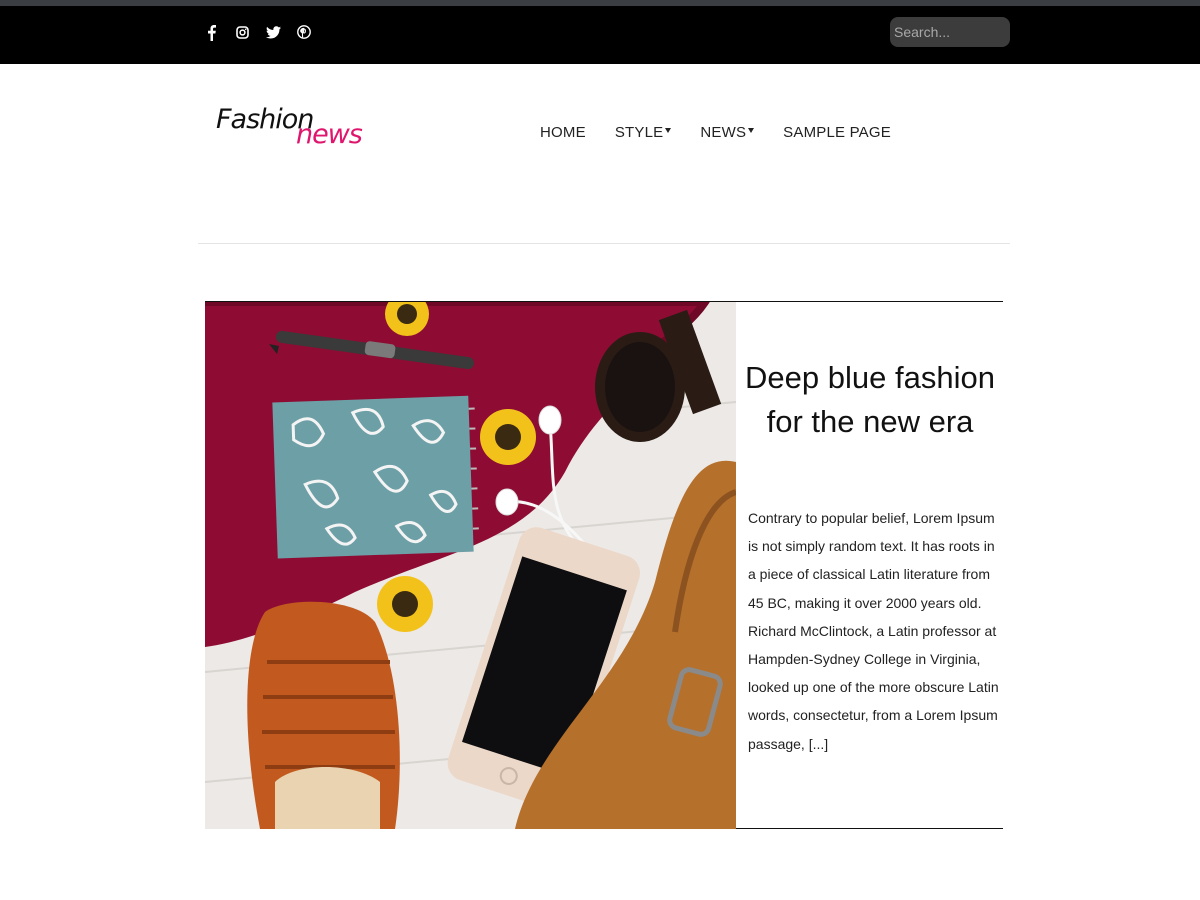 This screenshot has width=1200, height=900. I want to click on logo-word-news: news, so click(329, 134).